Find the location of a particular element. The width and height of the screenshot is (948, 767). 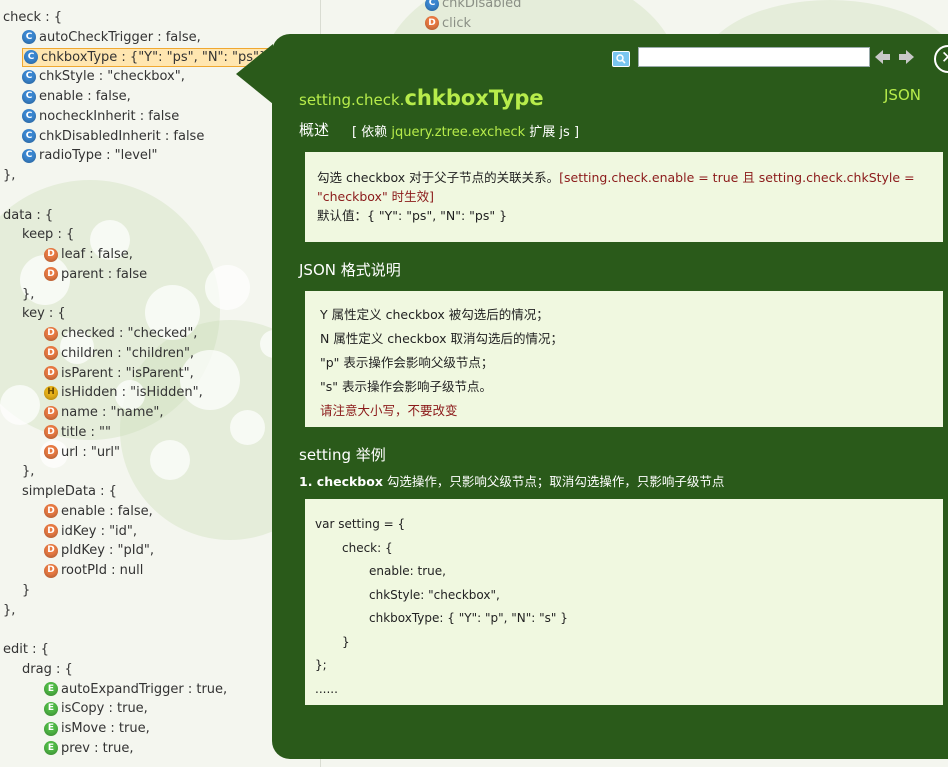

json-format-line: "p" 表示操作会影响父级节点； is located at coordinates (407, 362).